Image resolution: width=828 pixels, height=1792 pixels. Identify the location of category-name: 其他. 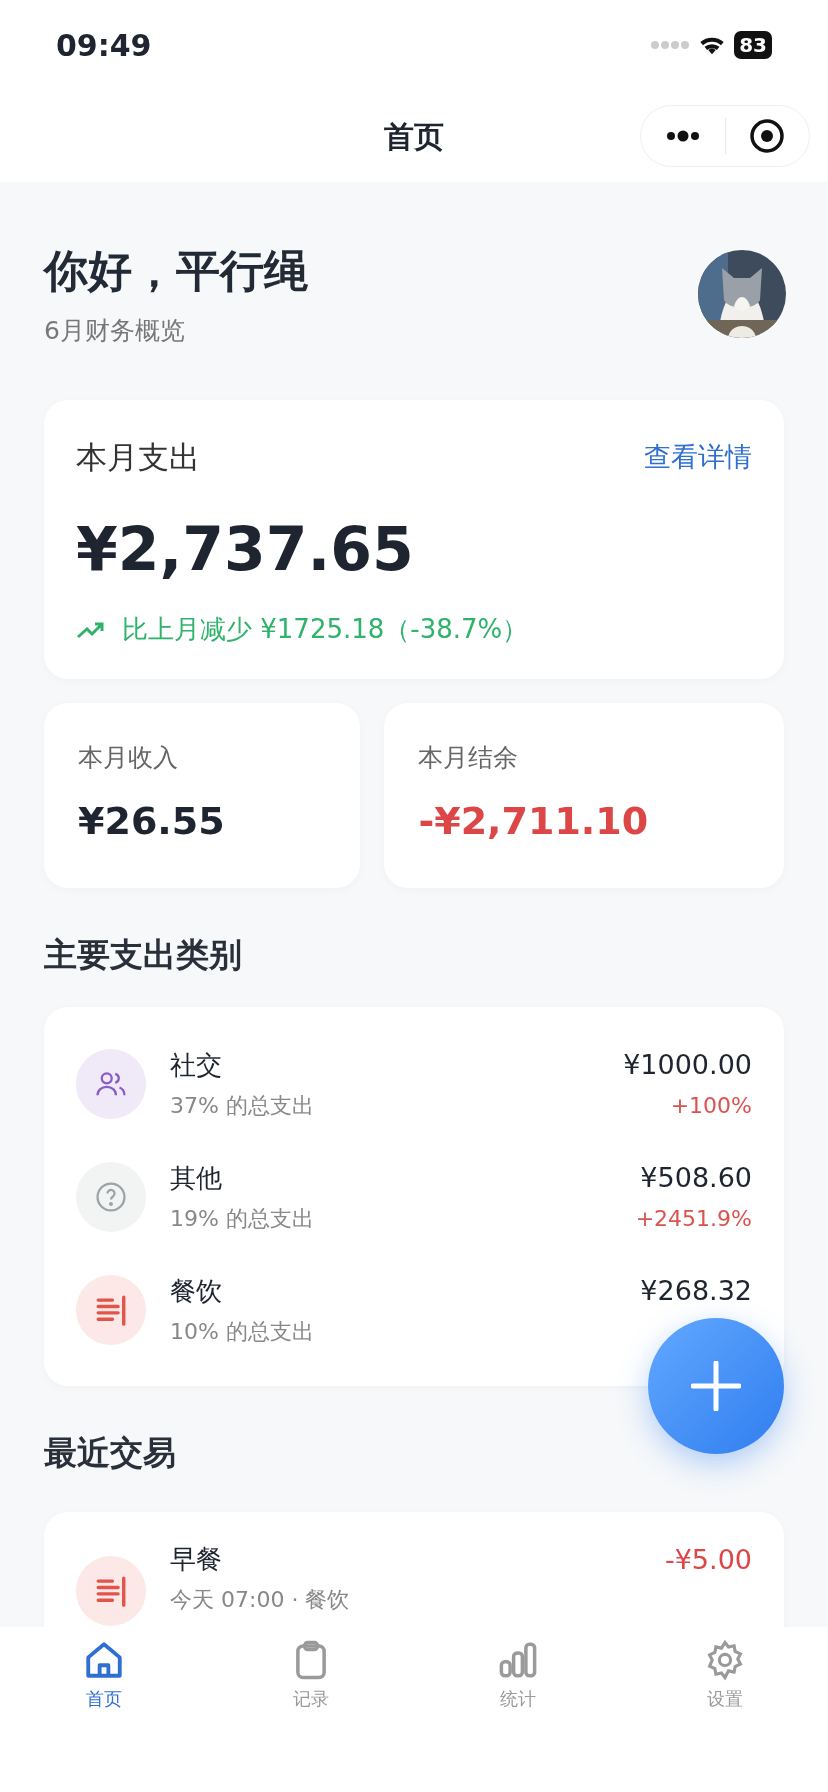
(196, 1178).